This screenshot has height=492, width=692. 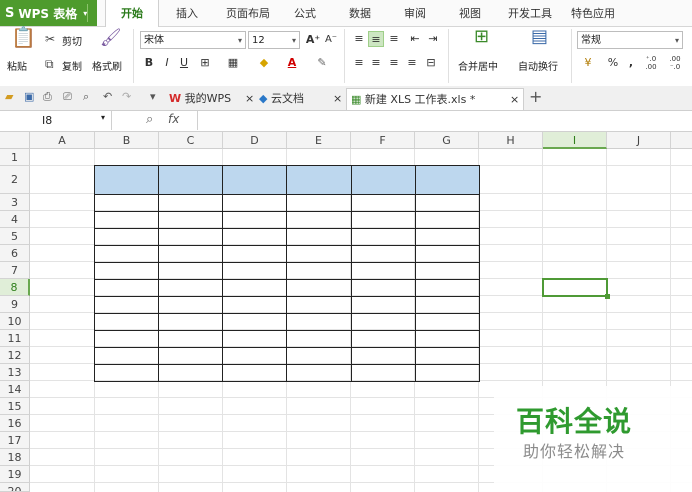 I want to click on column-header-b: B, so click(x=127, y=140).